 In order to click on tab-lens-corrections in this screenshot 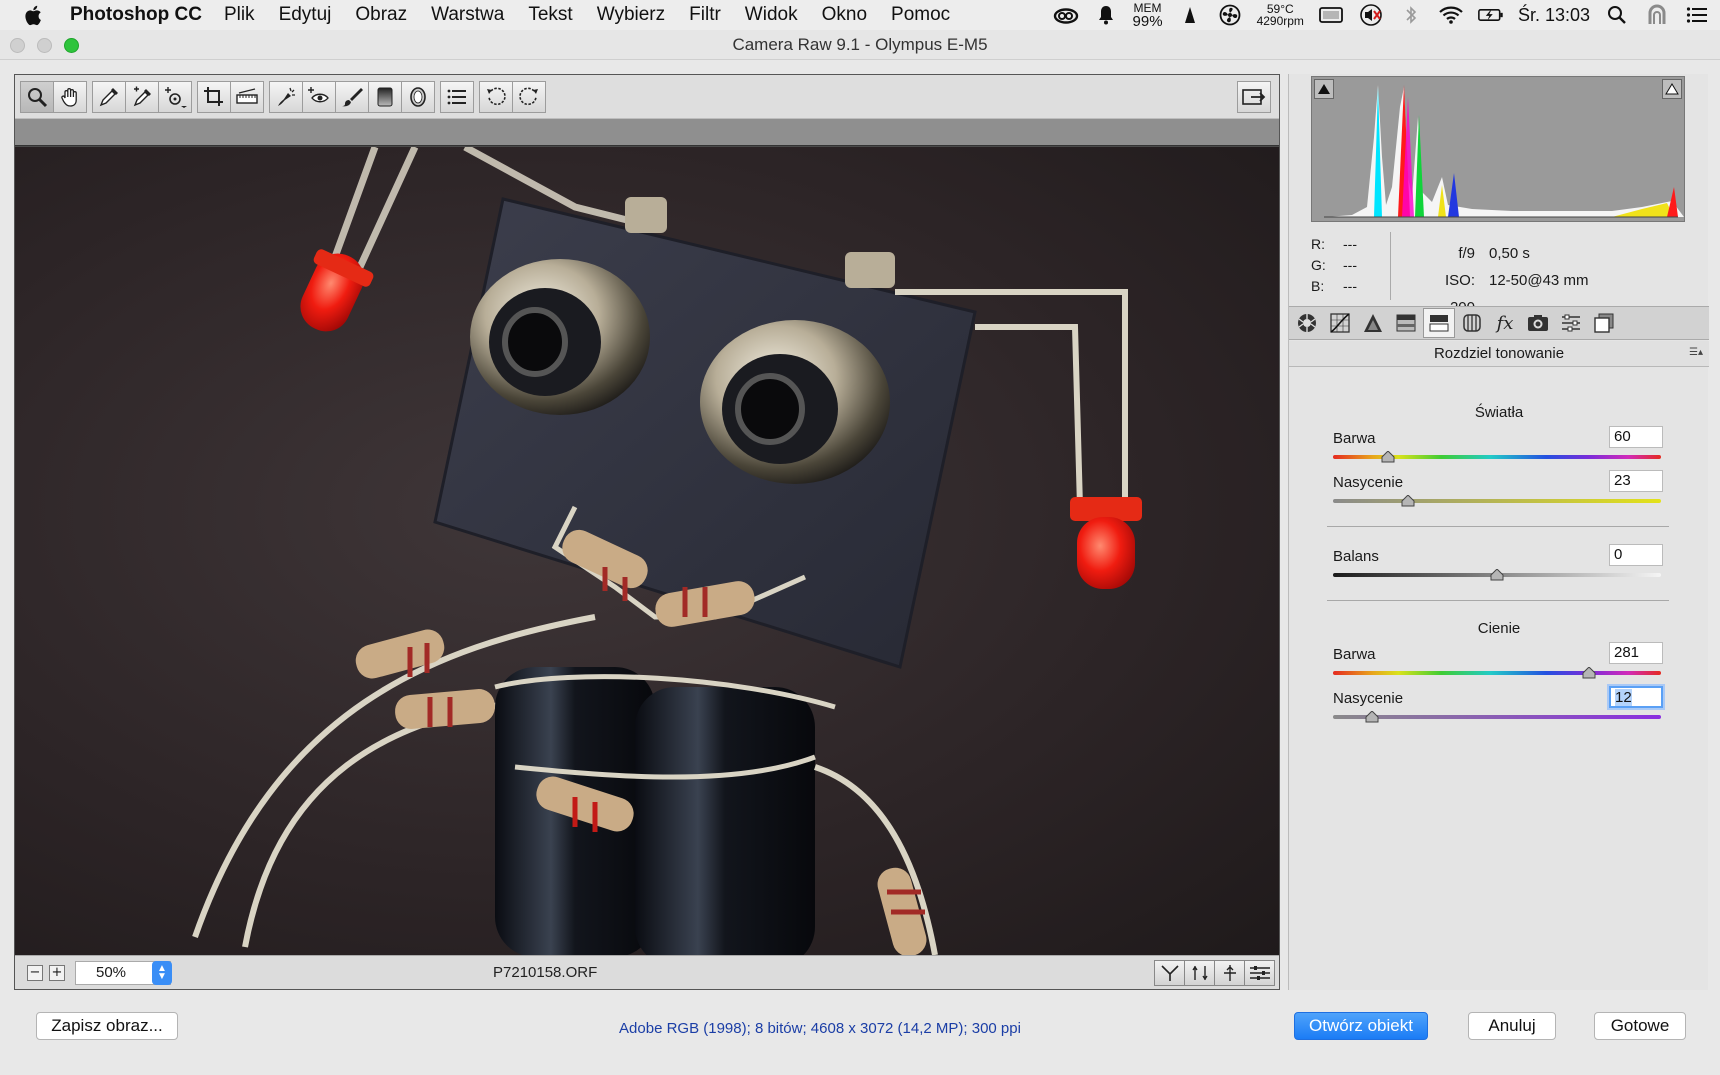, I will do `click(1472, 323)`.